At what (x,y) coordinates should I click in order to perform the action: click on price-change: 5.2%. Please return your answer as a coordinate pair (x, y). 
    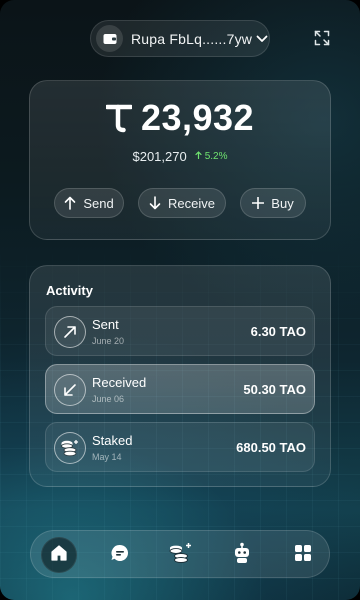
    Looking at the image, I should click on (211, 156).